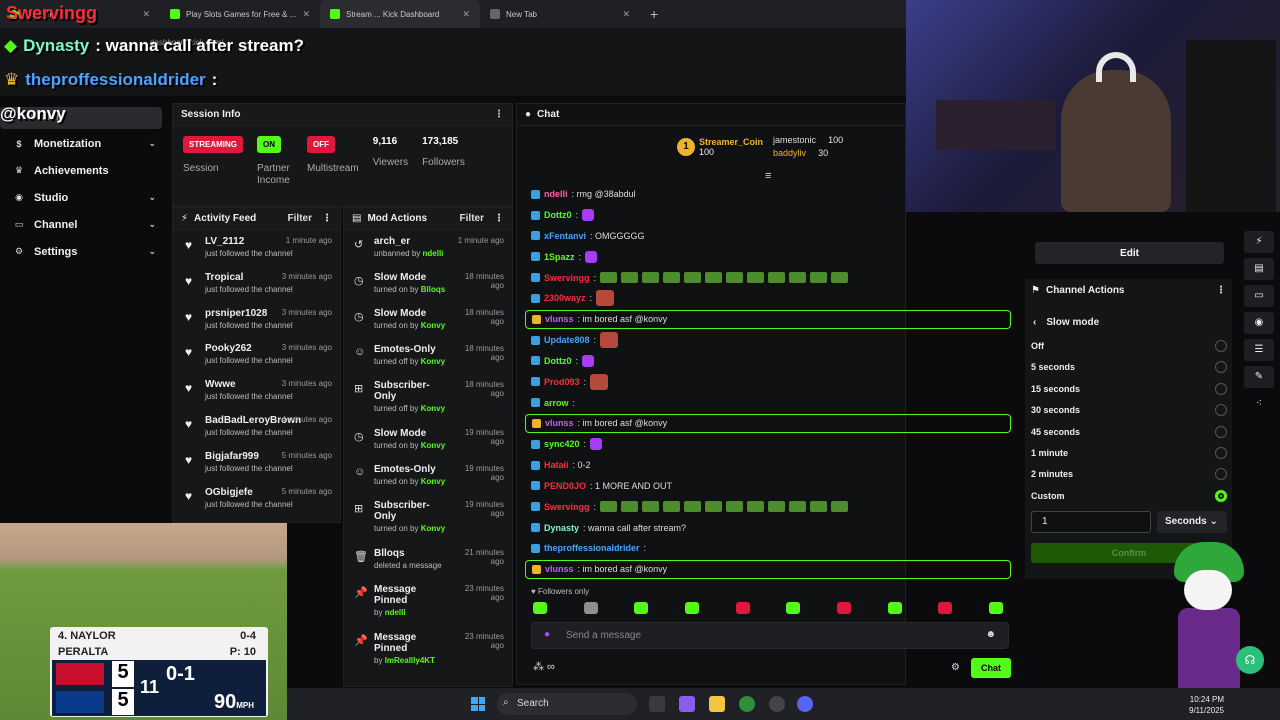  What do you see at coordinates (687, 704) in the screenshot?
I see `copilot-icon` at bounding box center [687, 704].